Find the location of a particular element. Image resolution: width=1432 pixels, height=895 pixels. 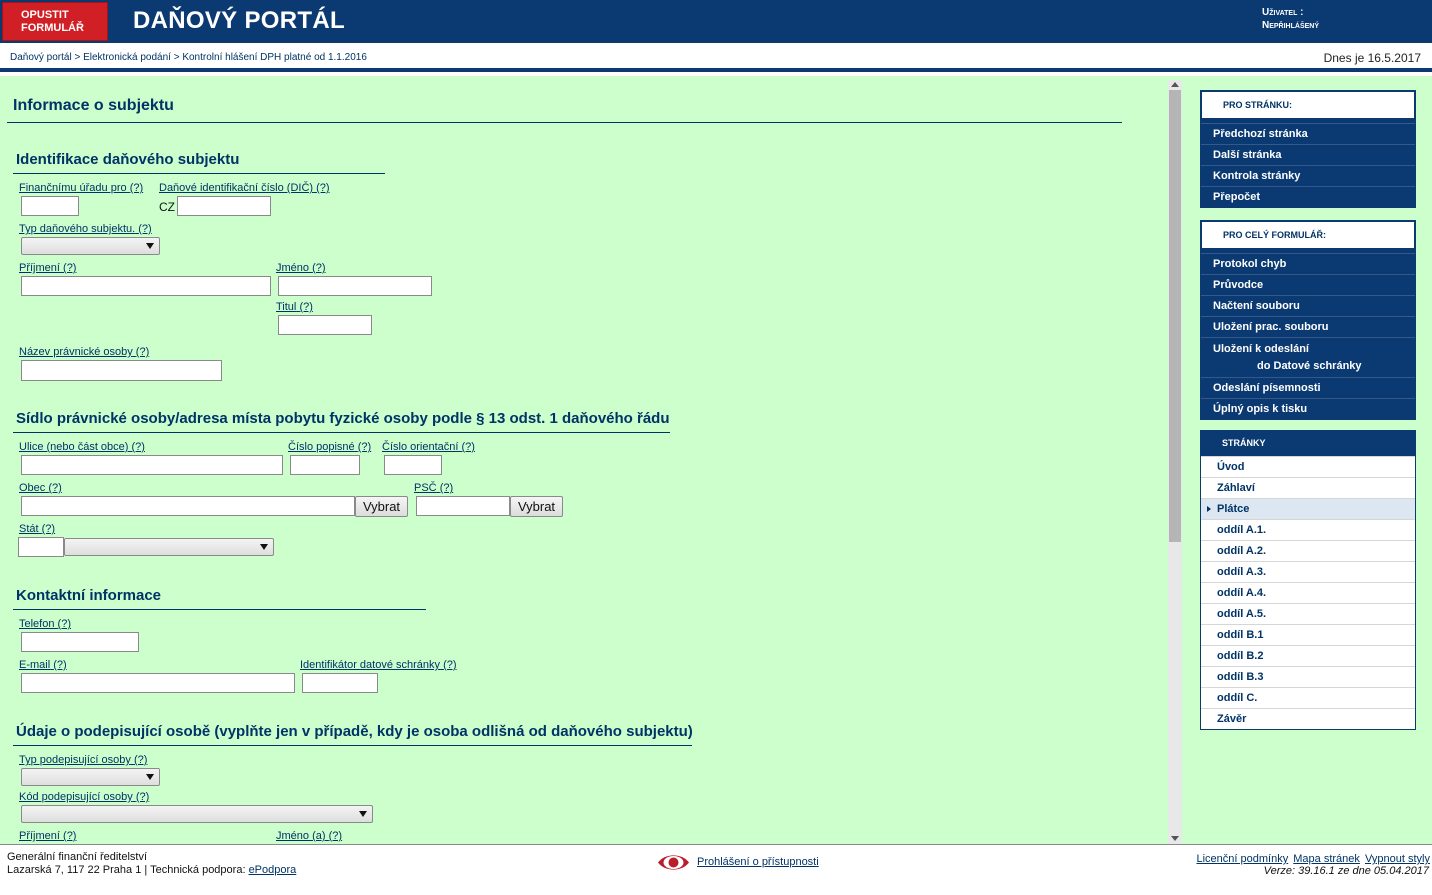

dic-label: Daňové identifikační číslo (DIČ) (?) is located at coordinates (244, 188).